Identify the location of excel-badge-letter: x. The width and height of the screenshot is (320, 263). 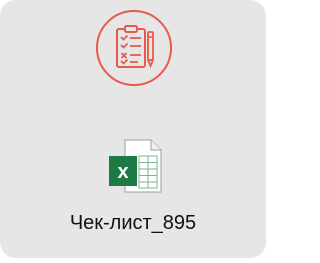
(122, 172).